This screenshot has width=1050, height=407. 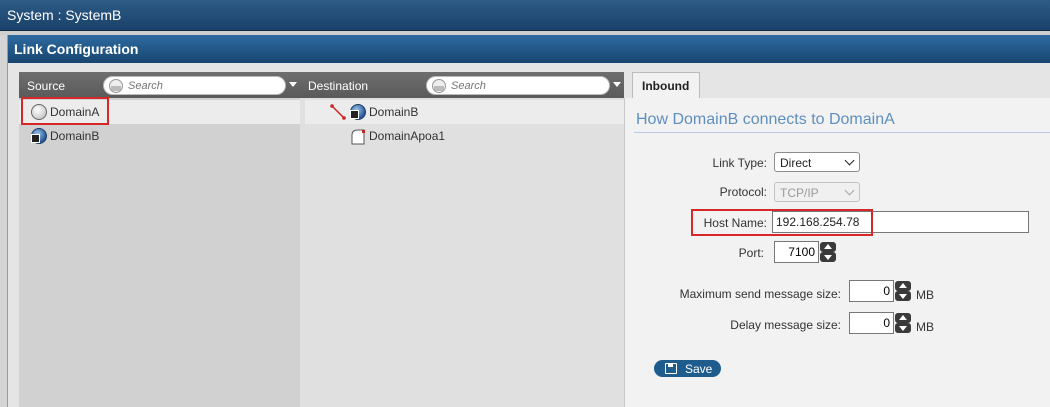 I want to click on link-connector-icon, so click(x=338, y=112).